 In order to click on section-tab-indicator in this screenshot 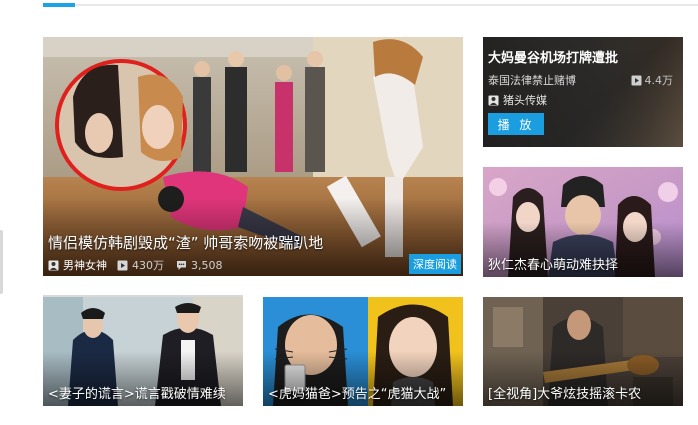, I will do `click(59, 5)`.